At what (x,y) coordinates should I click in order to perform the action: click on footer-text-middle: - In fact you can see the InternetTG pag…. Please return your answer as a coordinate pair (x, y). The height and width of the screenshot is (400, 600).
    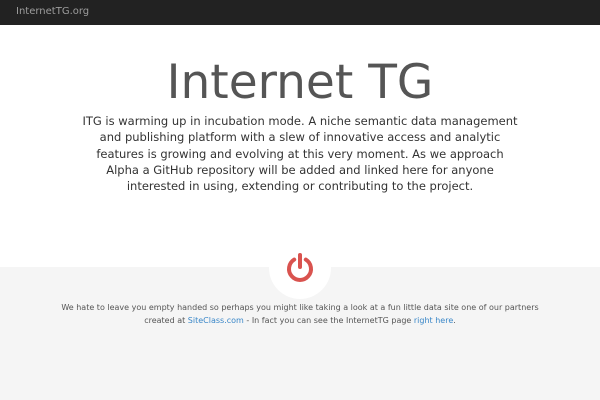
    Looking at the image, I should click on (328, 320).